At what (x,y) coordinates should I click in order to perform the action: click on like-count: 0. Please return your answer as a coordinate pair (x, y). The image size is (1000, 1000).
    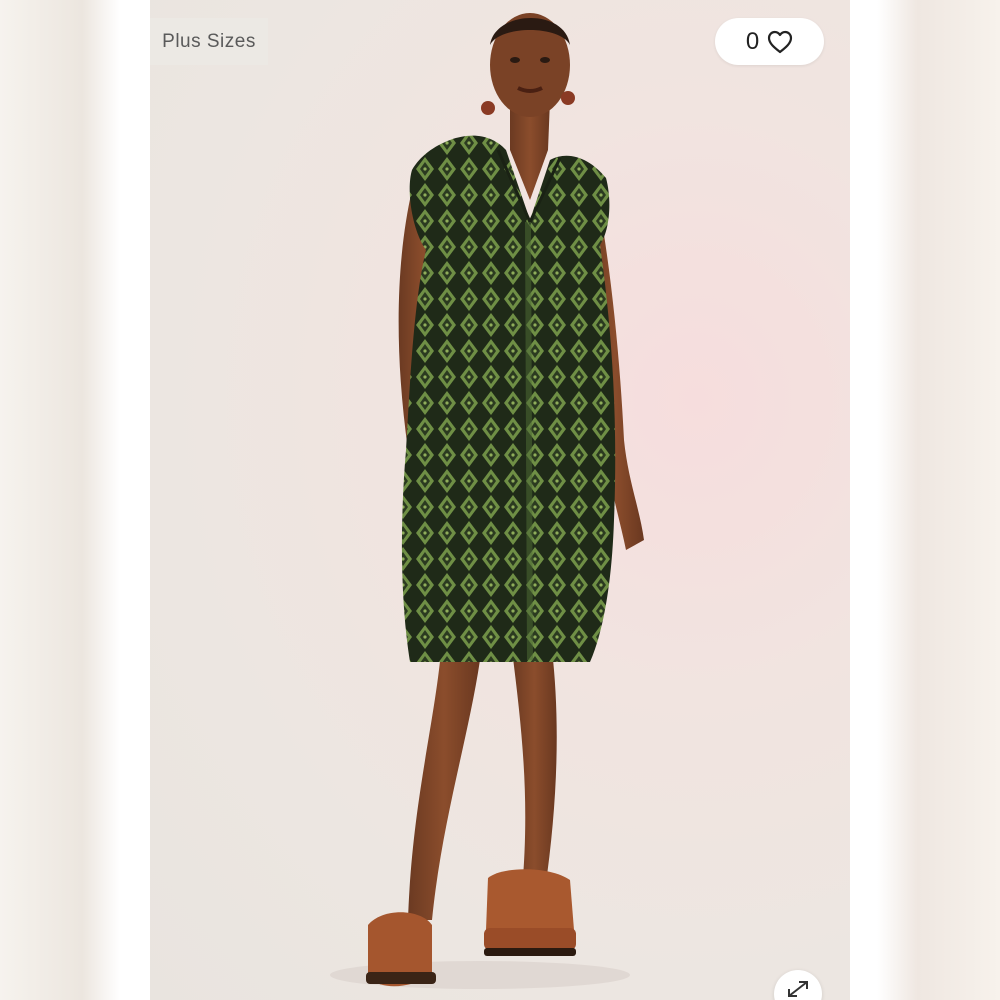
    Looking at the image, I should click on (752, 41).